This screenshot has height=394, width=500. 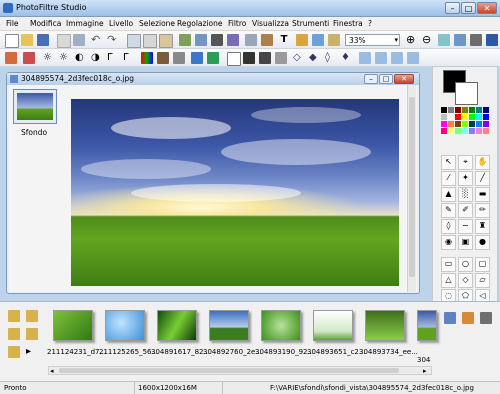 What do you see at coordinates (79, 40) in the screenshot?
I see `scan-icon` at bounding box center [79, 40].